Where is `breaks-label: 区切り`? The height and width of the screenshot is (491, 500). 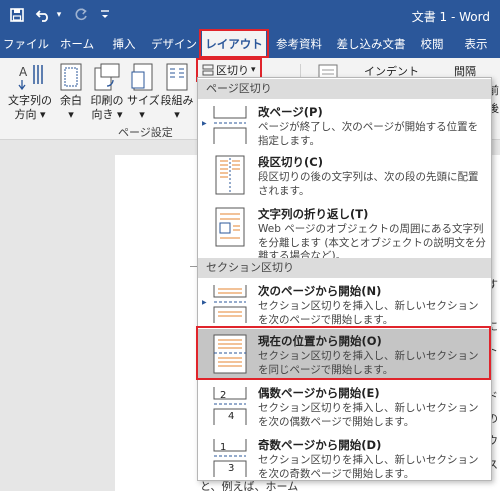
breaks-label: 区切り is located at coordinates (232, 70).